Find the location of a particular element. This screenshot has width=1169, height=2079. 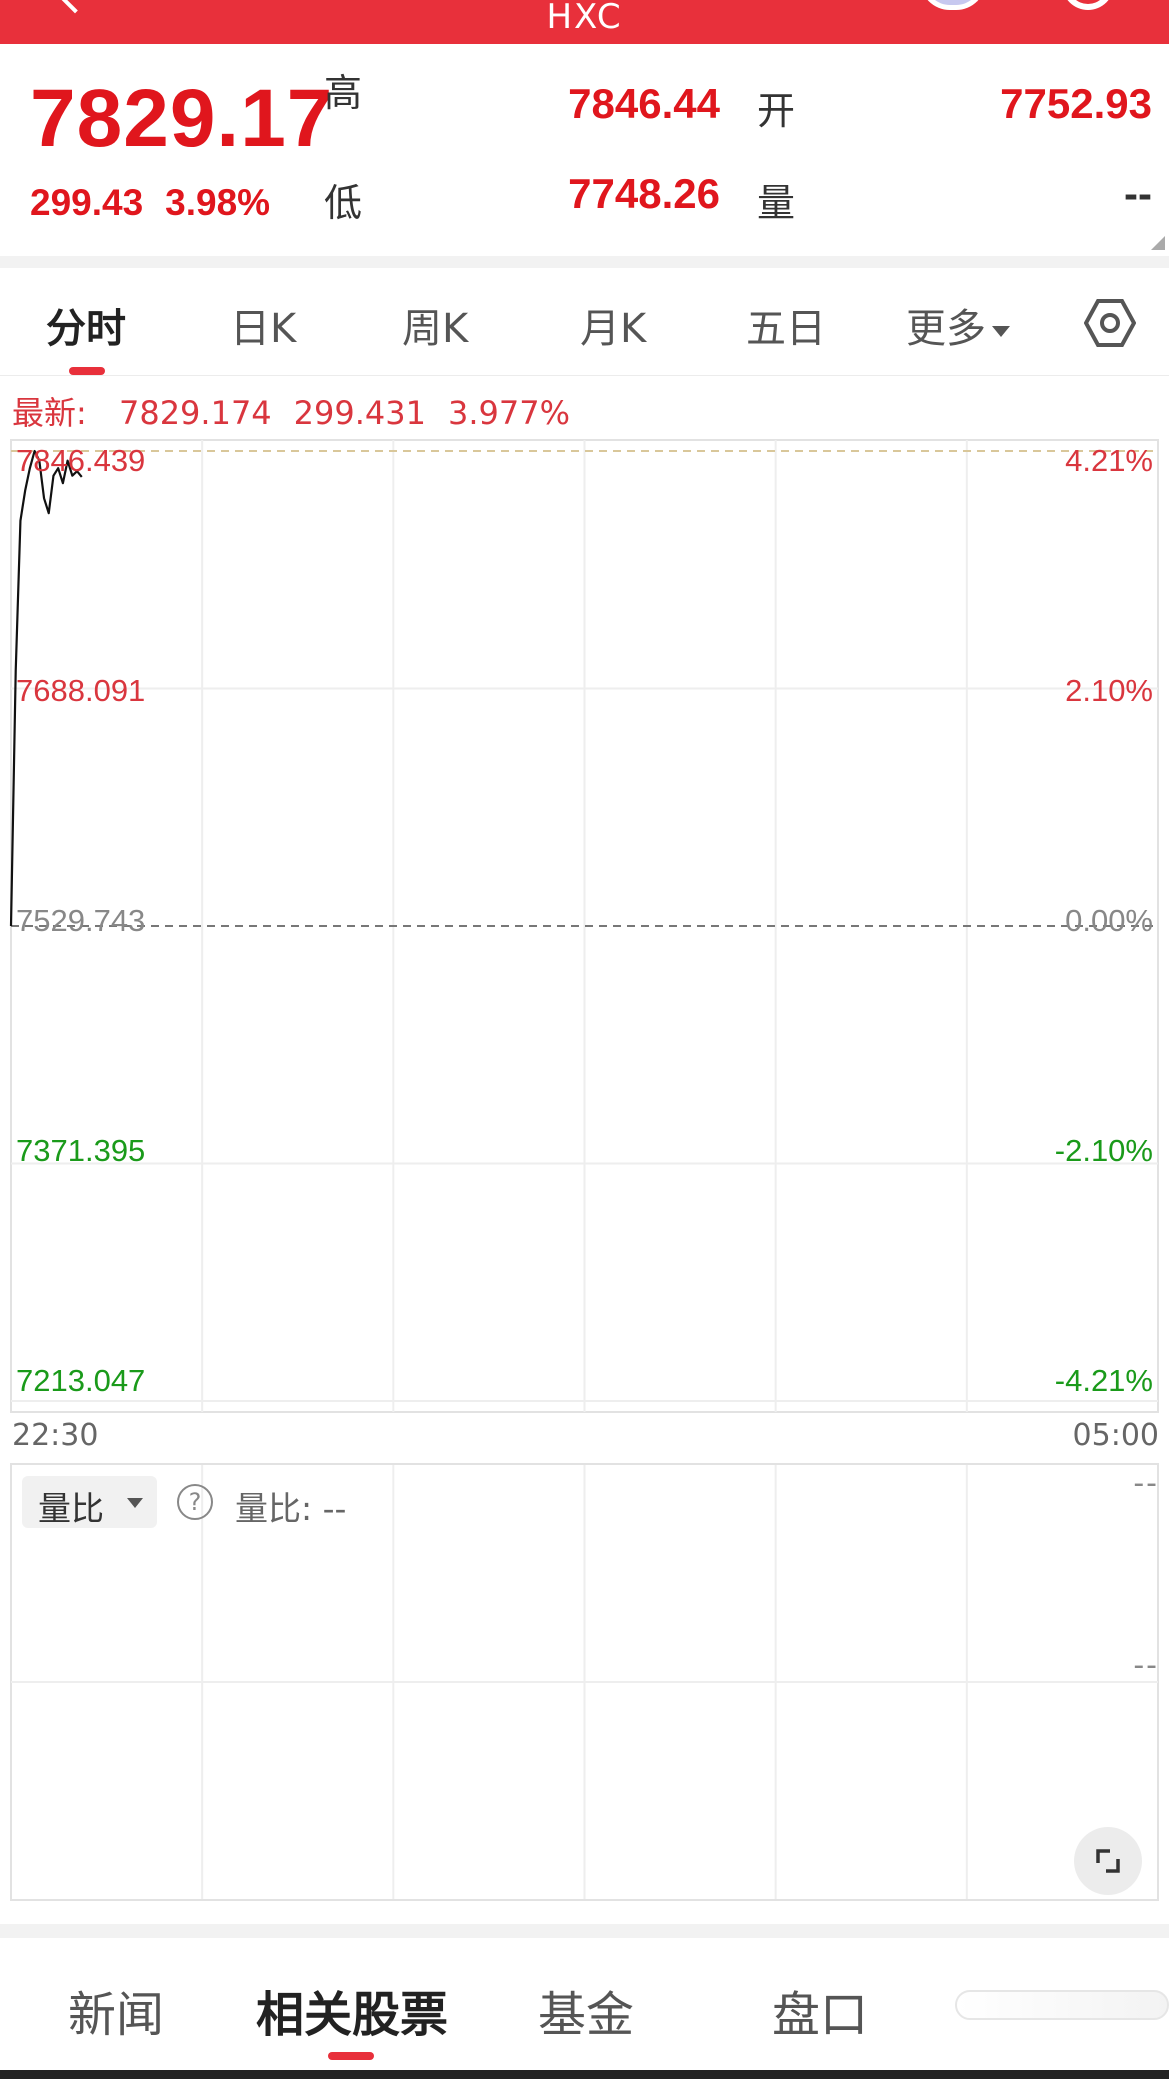

x-tick-start: 22:30 is located at coordinates (55, 1435).